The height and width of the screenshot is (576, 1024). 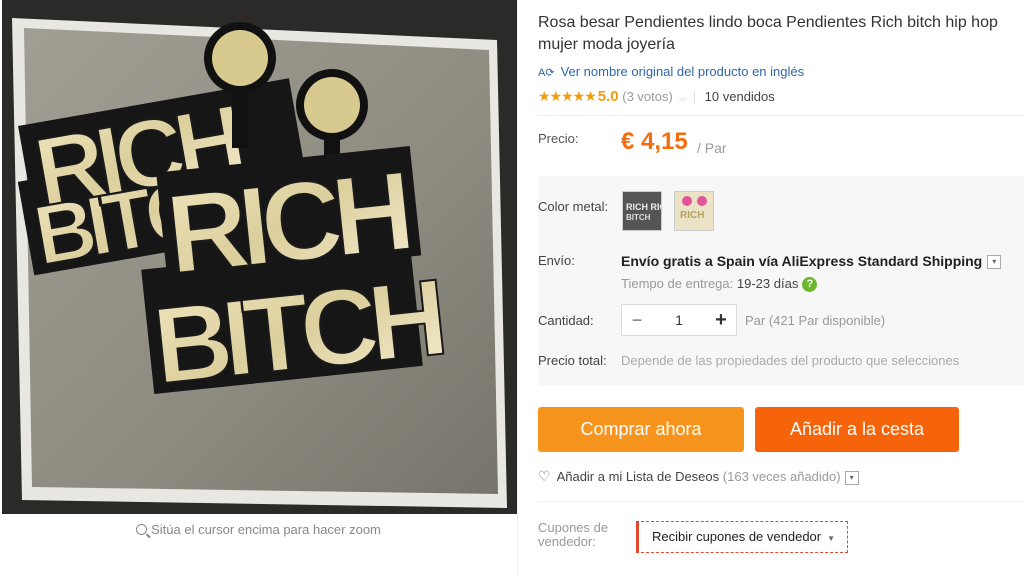 What do you see at coordinates (558, 138) in the screenshot?
I see `price-label: Precio:` at bounding box center [558, 138].